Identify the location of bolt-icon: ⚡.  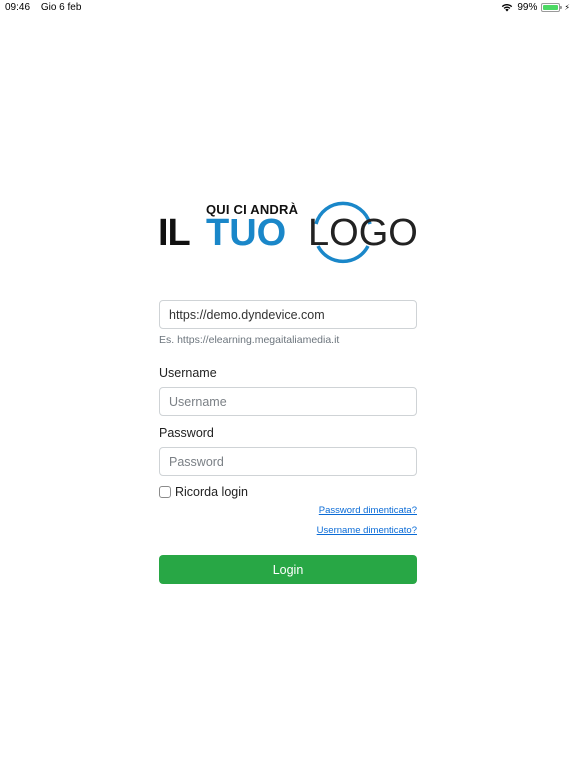
(567, 7).